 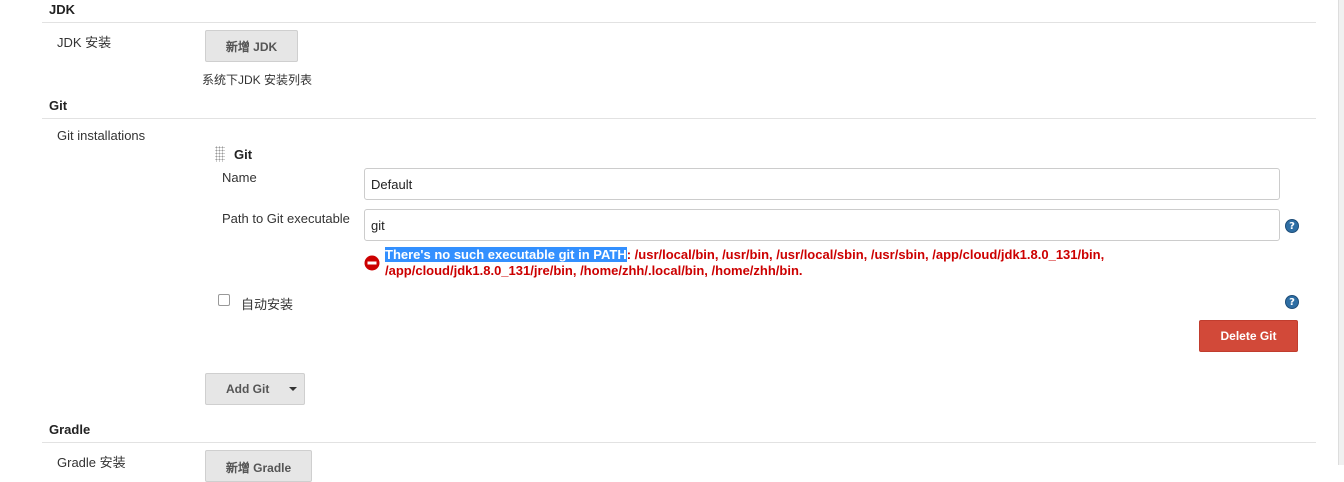 What do you see at coordinates (251, 46) in the screenshot?
I see `add-jdk-button: 新增 JDK` at bounding box center [251, 46].